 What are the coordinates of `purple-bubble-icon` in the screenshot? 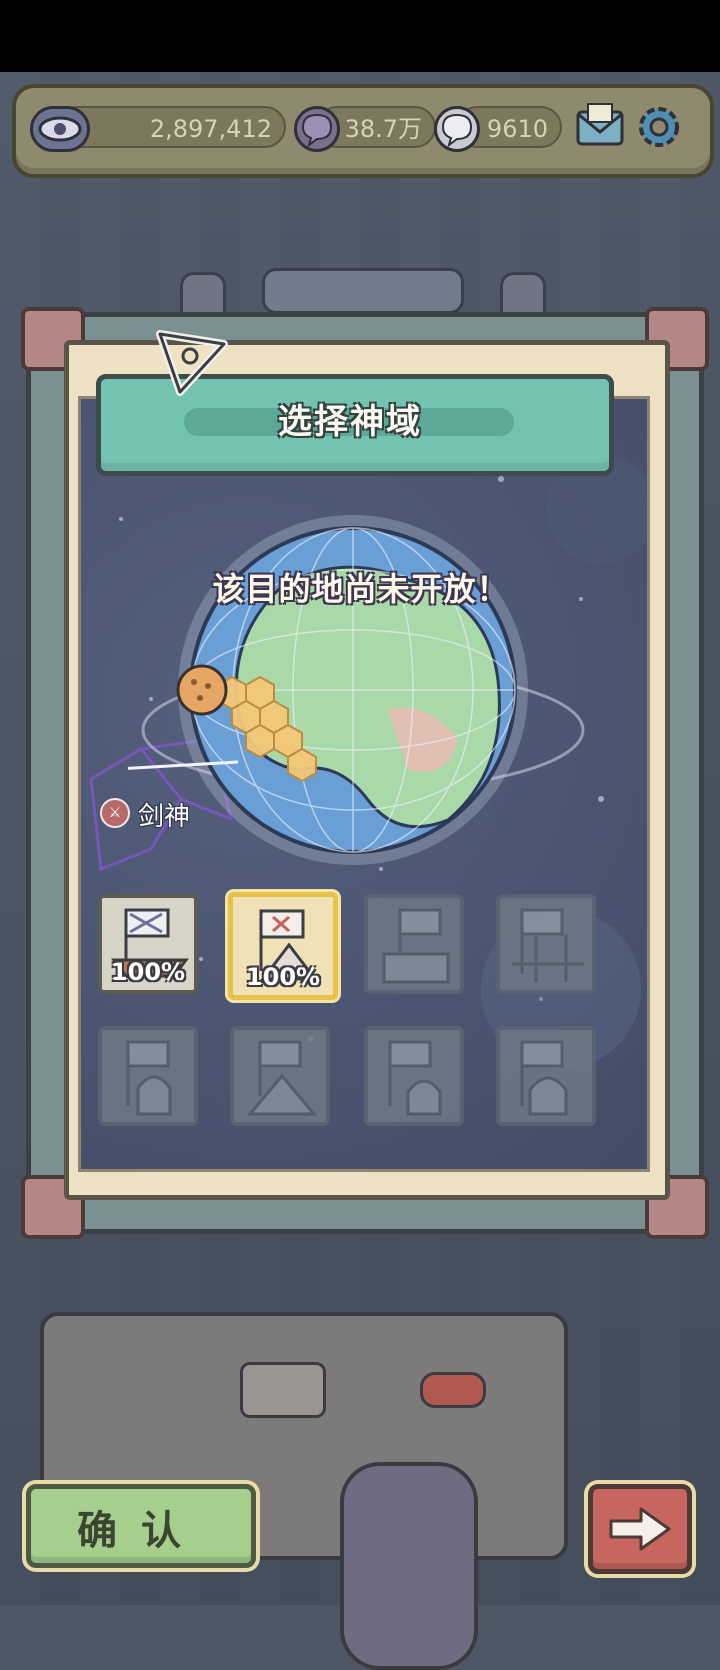 It's located at (317, 129).